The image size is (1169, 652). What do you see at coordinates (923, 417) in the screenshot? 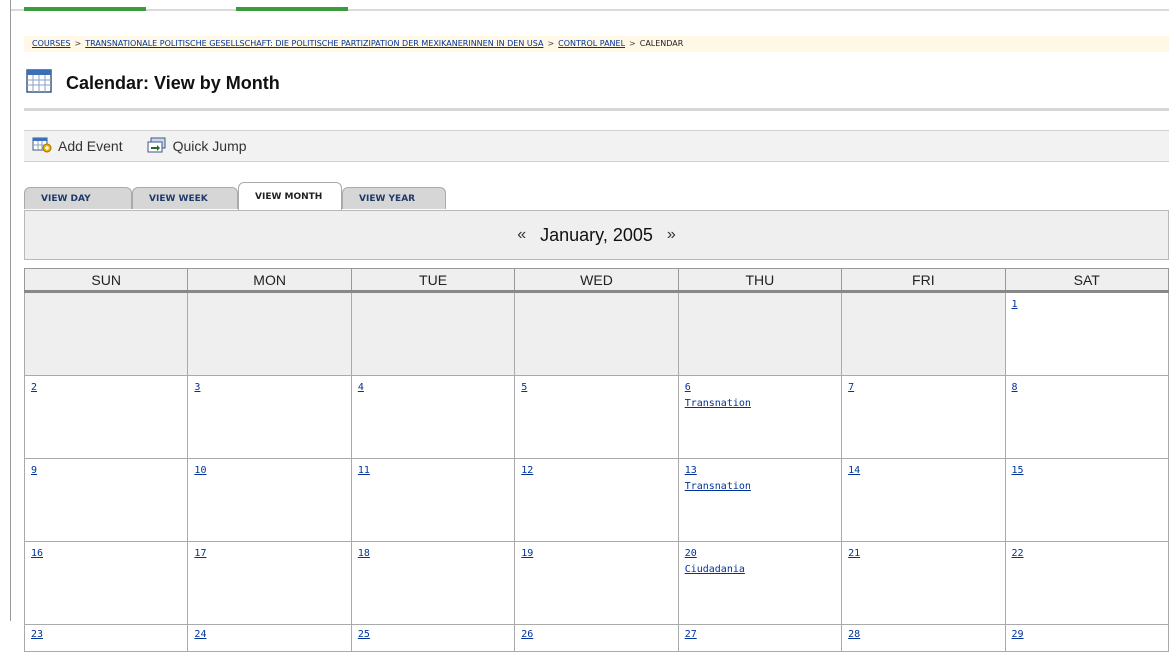
I see `calendar-day-cell: 7` at bounding box center [923, 417].